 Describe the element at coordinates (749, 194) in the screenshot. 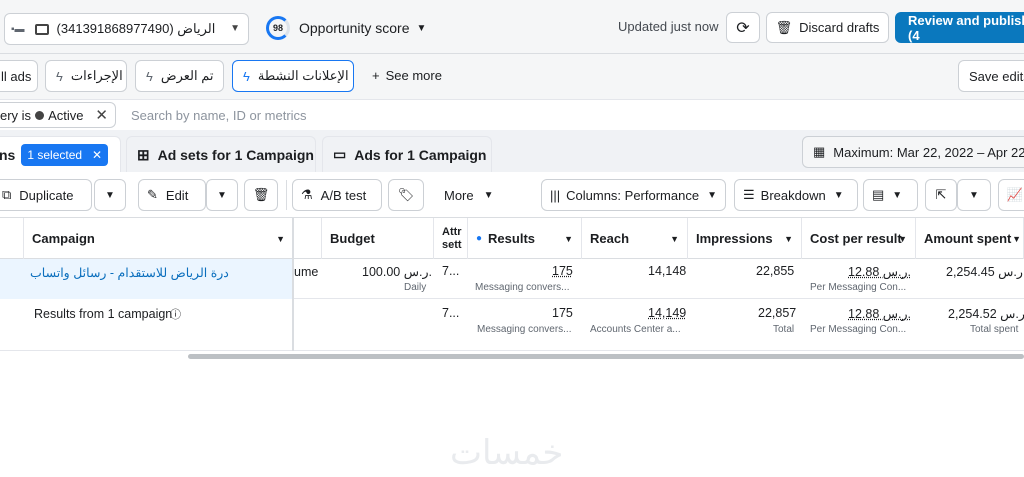

I see `breakdown-icon: ☰` at that location.